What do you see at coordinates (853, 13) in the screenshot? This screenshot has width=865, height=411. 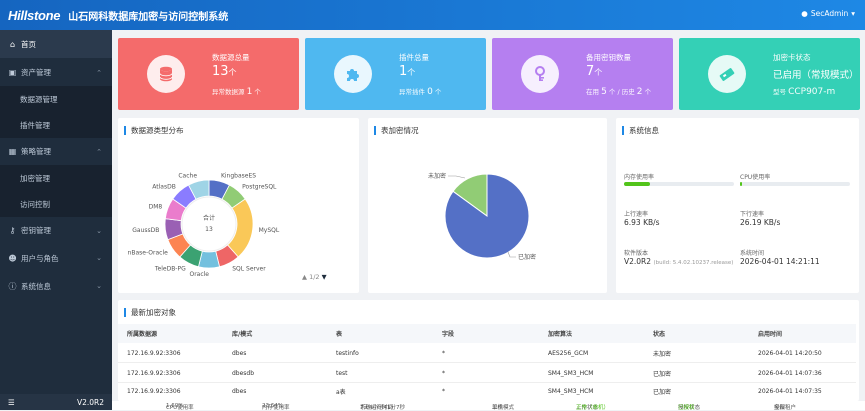 I see `chevron-down-icon: ▾` at bounding box center [853, 13].